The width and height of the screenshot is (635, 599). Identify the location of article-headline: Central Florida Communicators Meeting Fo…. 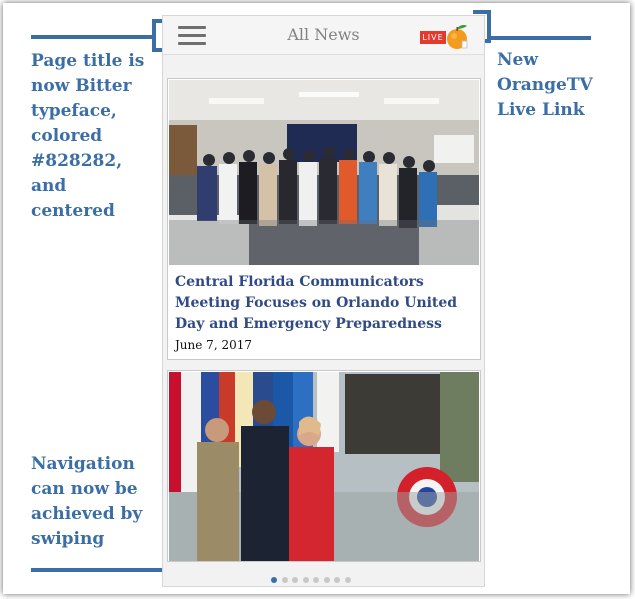
(325, 303).